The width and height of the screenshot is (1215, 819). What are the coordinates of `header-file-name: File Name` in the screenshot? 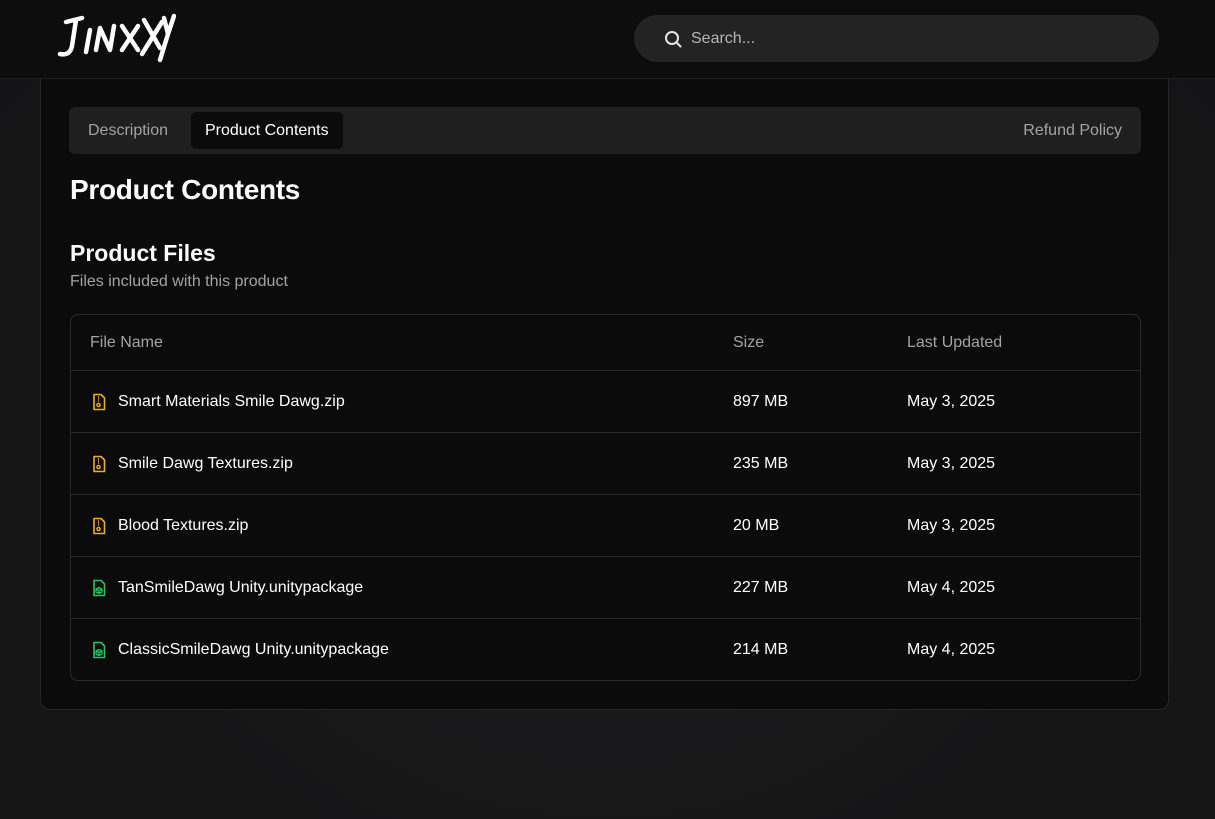 It's located at (126, 342).